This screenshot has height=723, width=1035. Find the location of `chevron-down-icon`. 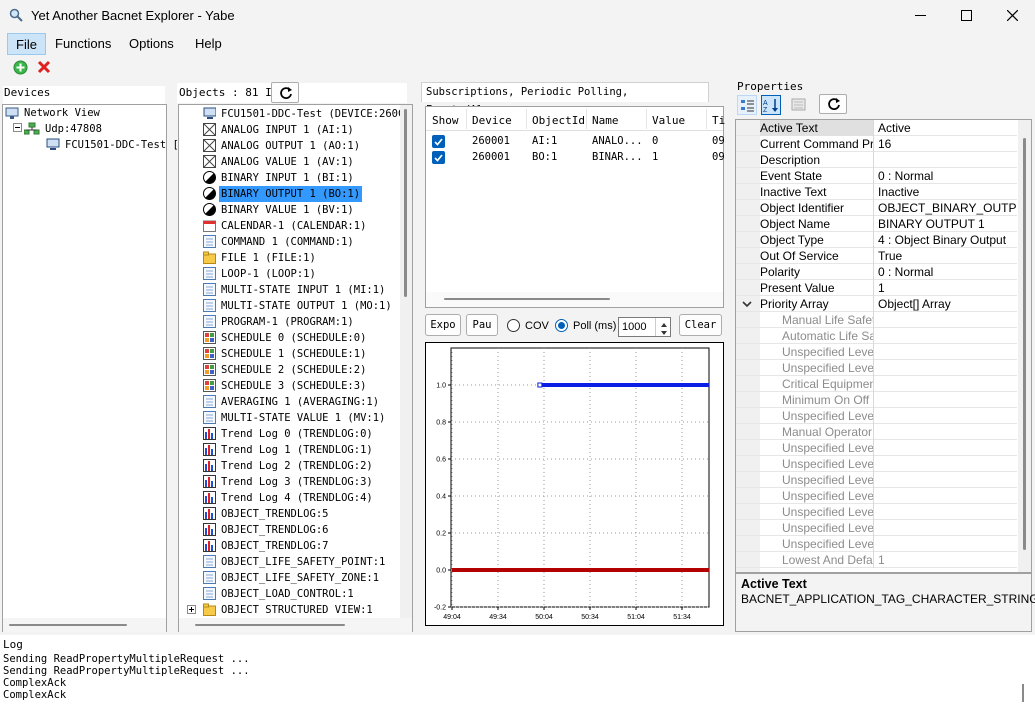

chevron-down-icon is located at coordinates (747, 304).